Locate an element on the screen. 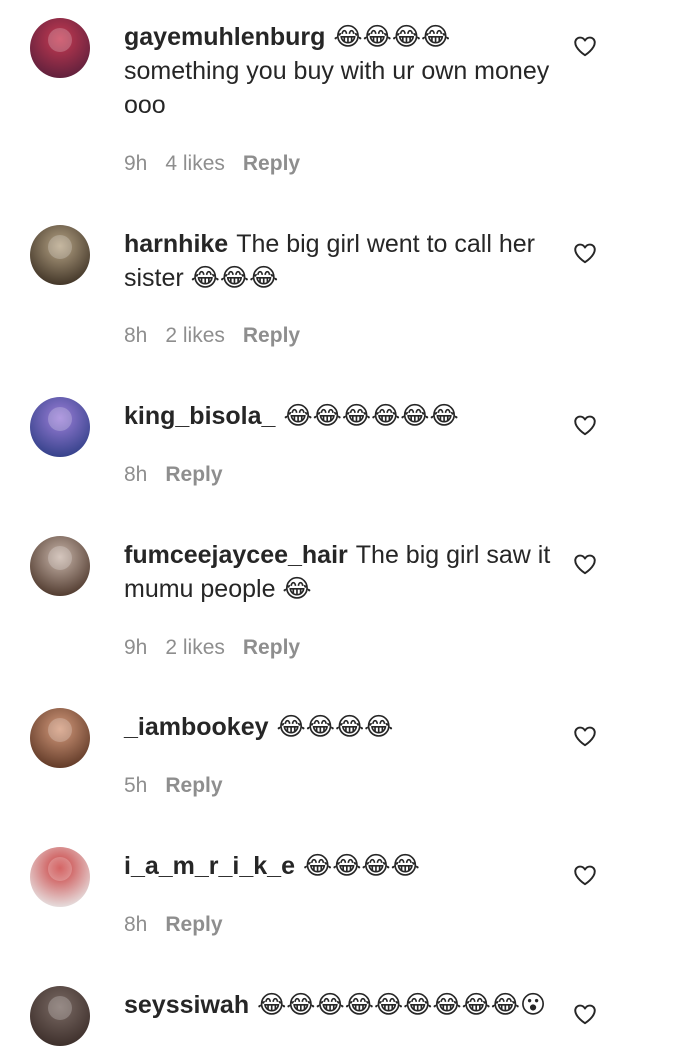 Image resolution: width=675 pixels, height=1063 pixels. comment-username: i_a_m_r_i_k_e is located at coordinates (209, 866).